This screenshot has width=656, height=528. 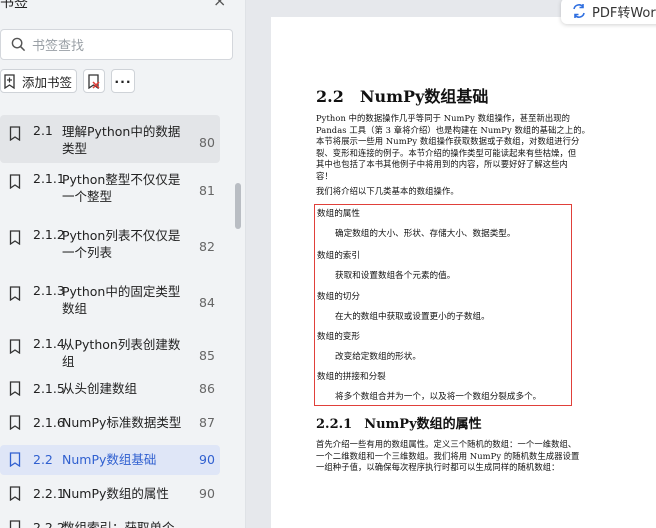 What do you see at coordinates (49, 234) in the screenshot?
I see `toc-item-number: 2.1.2` at bounding box center [49, 234].